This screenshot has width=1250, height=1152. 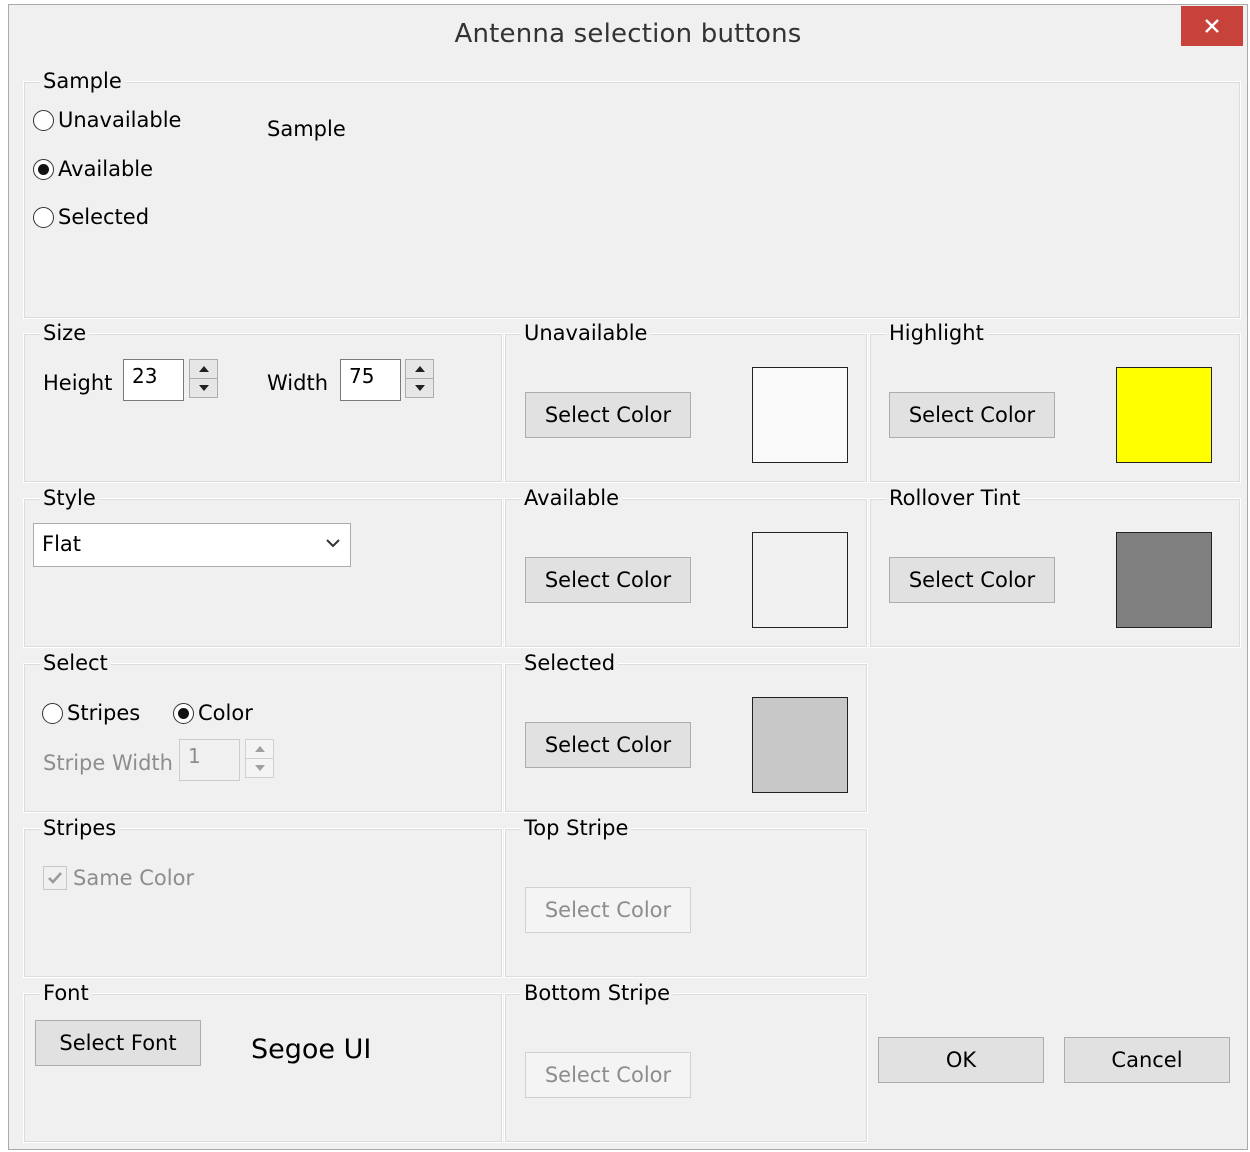 I want to click on style-group: Style, so click(x=263, y=566).